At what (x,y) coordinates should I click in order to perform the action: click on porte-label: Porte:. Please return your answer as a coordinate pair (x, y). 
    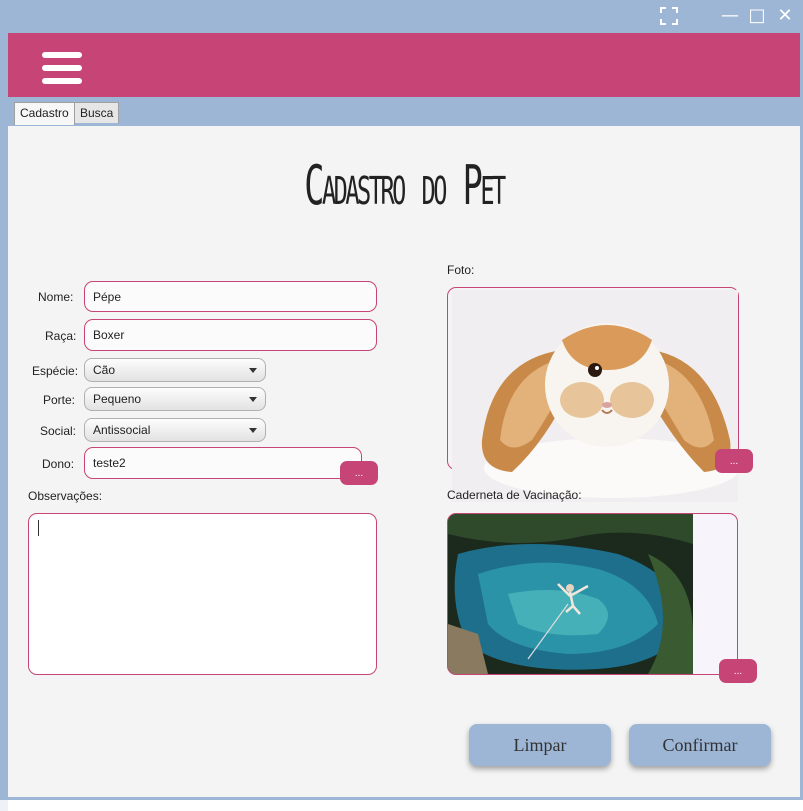
    Looking at the image, I should click on (59, 400).